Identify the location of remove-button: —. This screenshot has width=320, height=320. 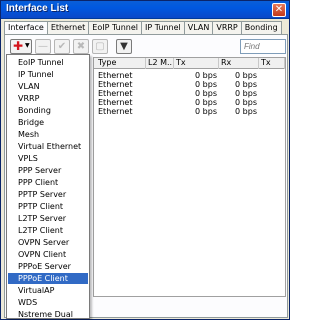
(43, 46).